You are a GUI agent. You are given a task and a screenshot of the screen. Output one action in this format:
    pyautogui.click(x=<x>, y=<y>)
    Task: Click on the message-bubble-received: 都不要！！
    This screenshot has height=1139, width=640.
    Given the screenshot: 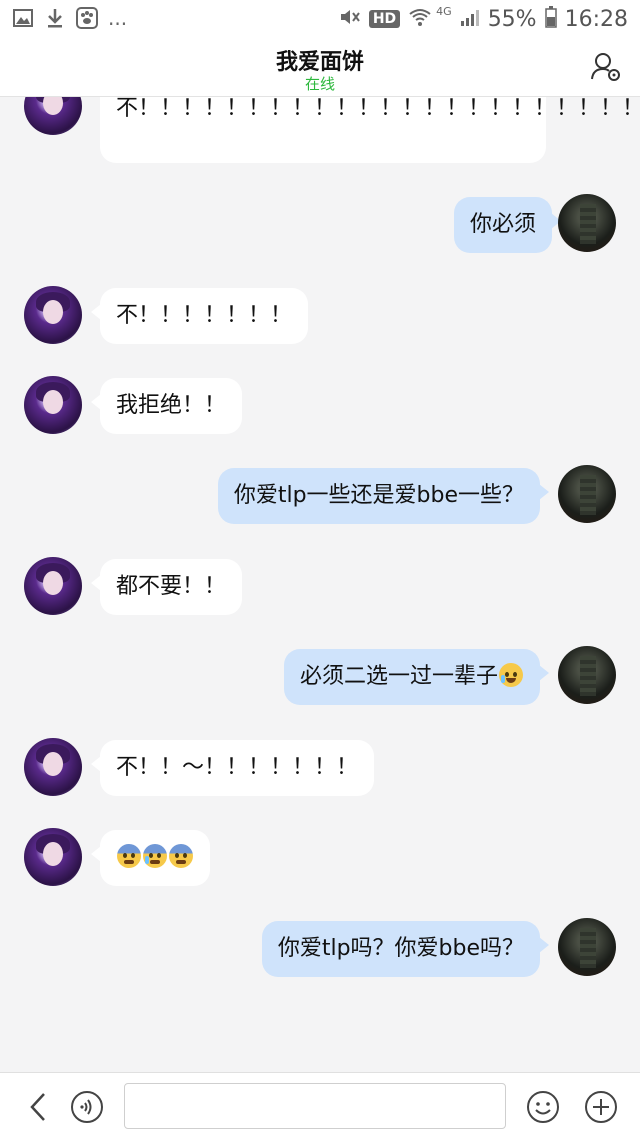 What is the action you would take?
    pyautogui.click(x=166, y=587)
    